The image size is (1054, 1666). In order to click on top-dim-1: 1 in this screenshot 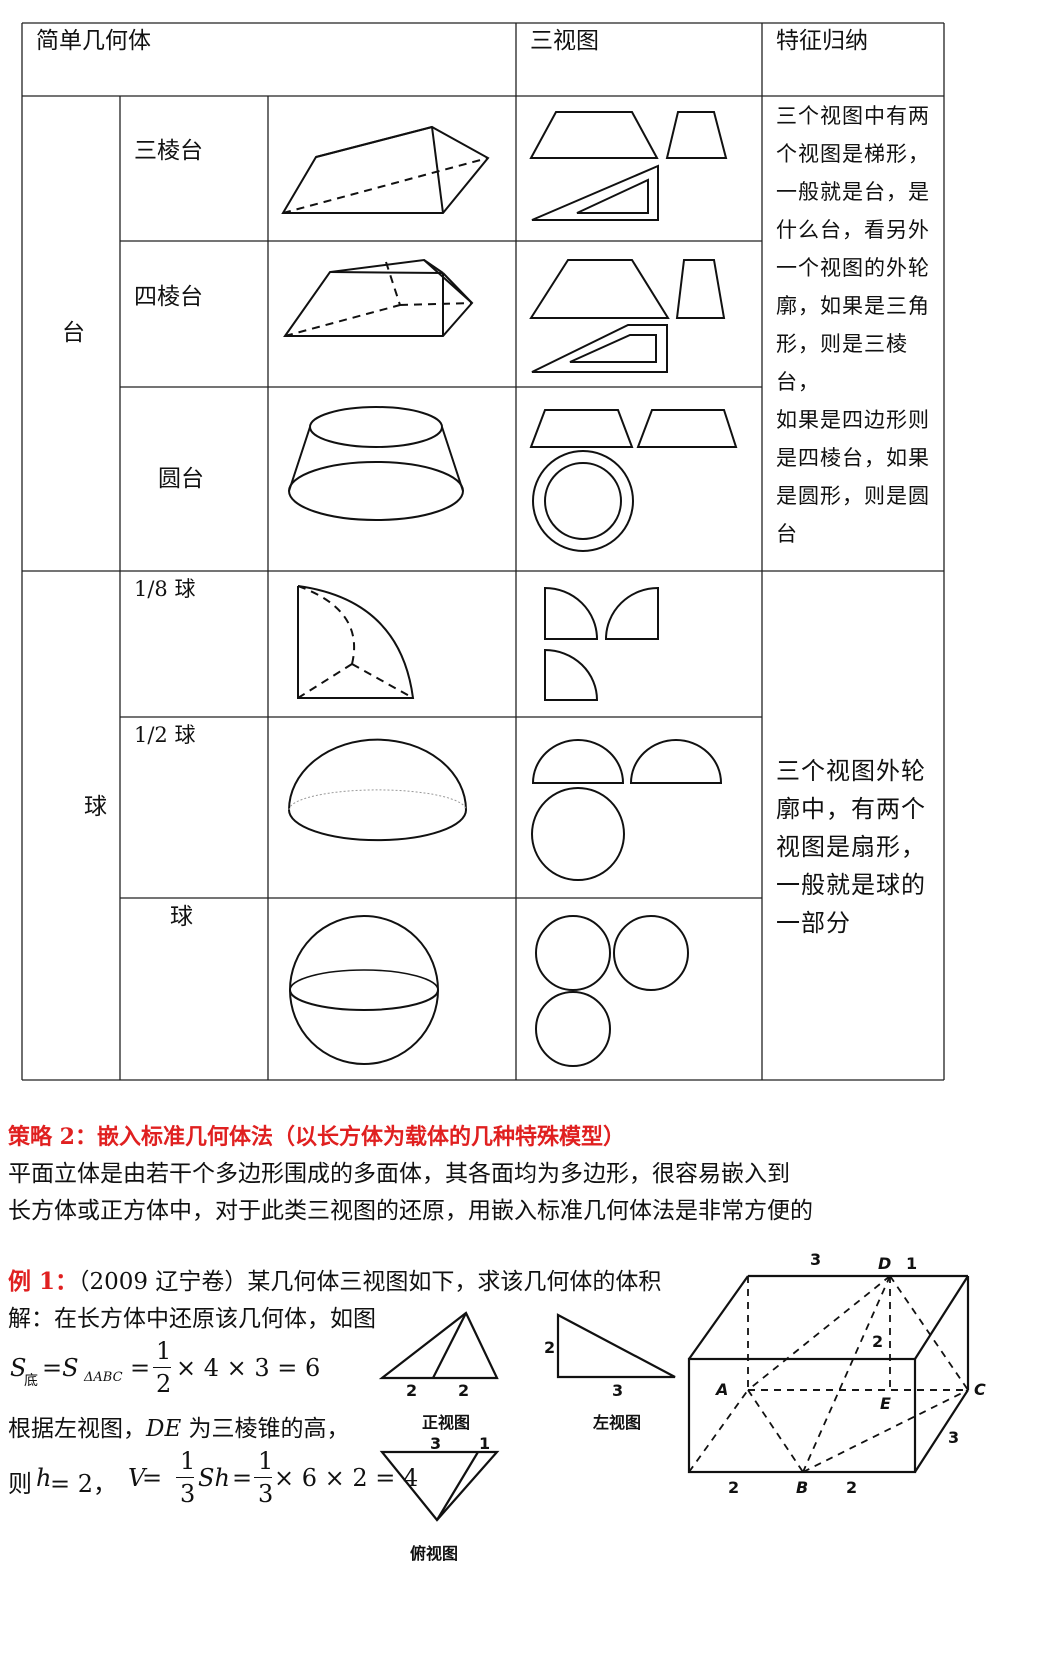, I will do `click(485, 1443)`.